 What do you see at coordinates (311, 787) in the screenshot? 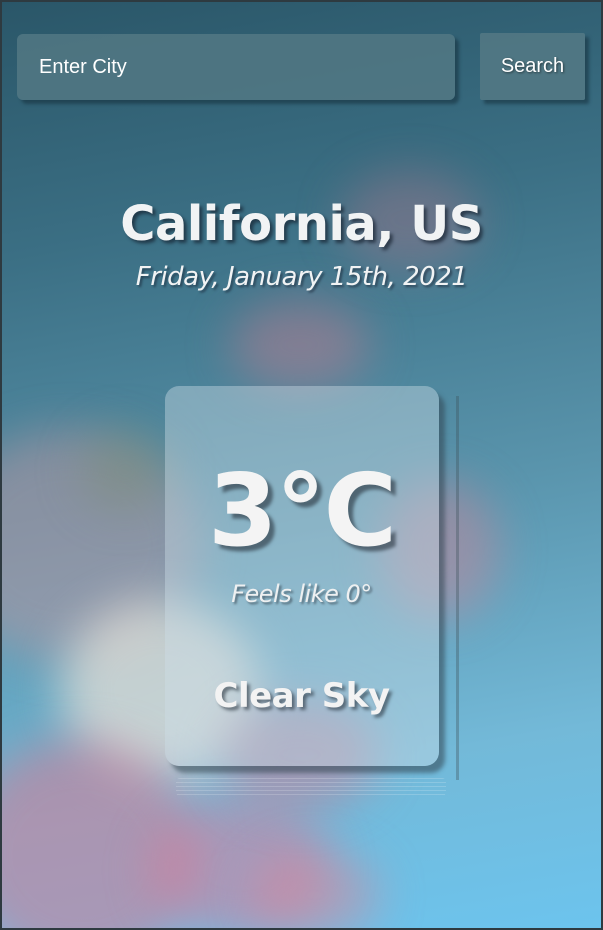
I see `card-reflection-decoration` at bounding box center [311, 787].